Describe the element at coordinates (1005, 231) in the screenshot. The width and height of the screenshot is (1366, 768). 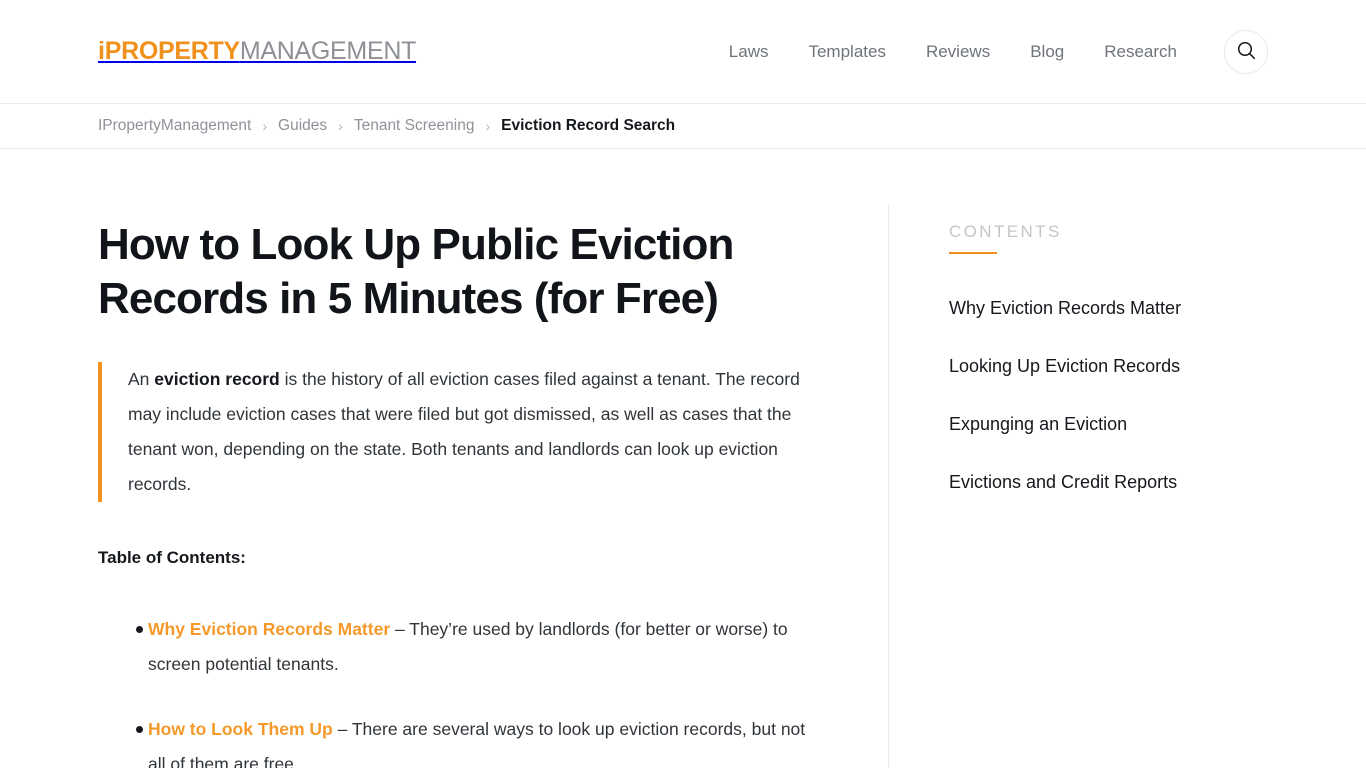
I see `contents-title: CONTENTS` at that location.